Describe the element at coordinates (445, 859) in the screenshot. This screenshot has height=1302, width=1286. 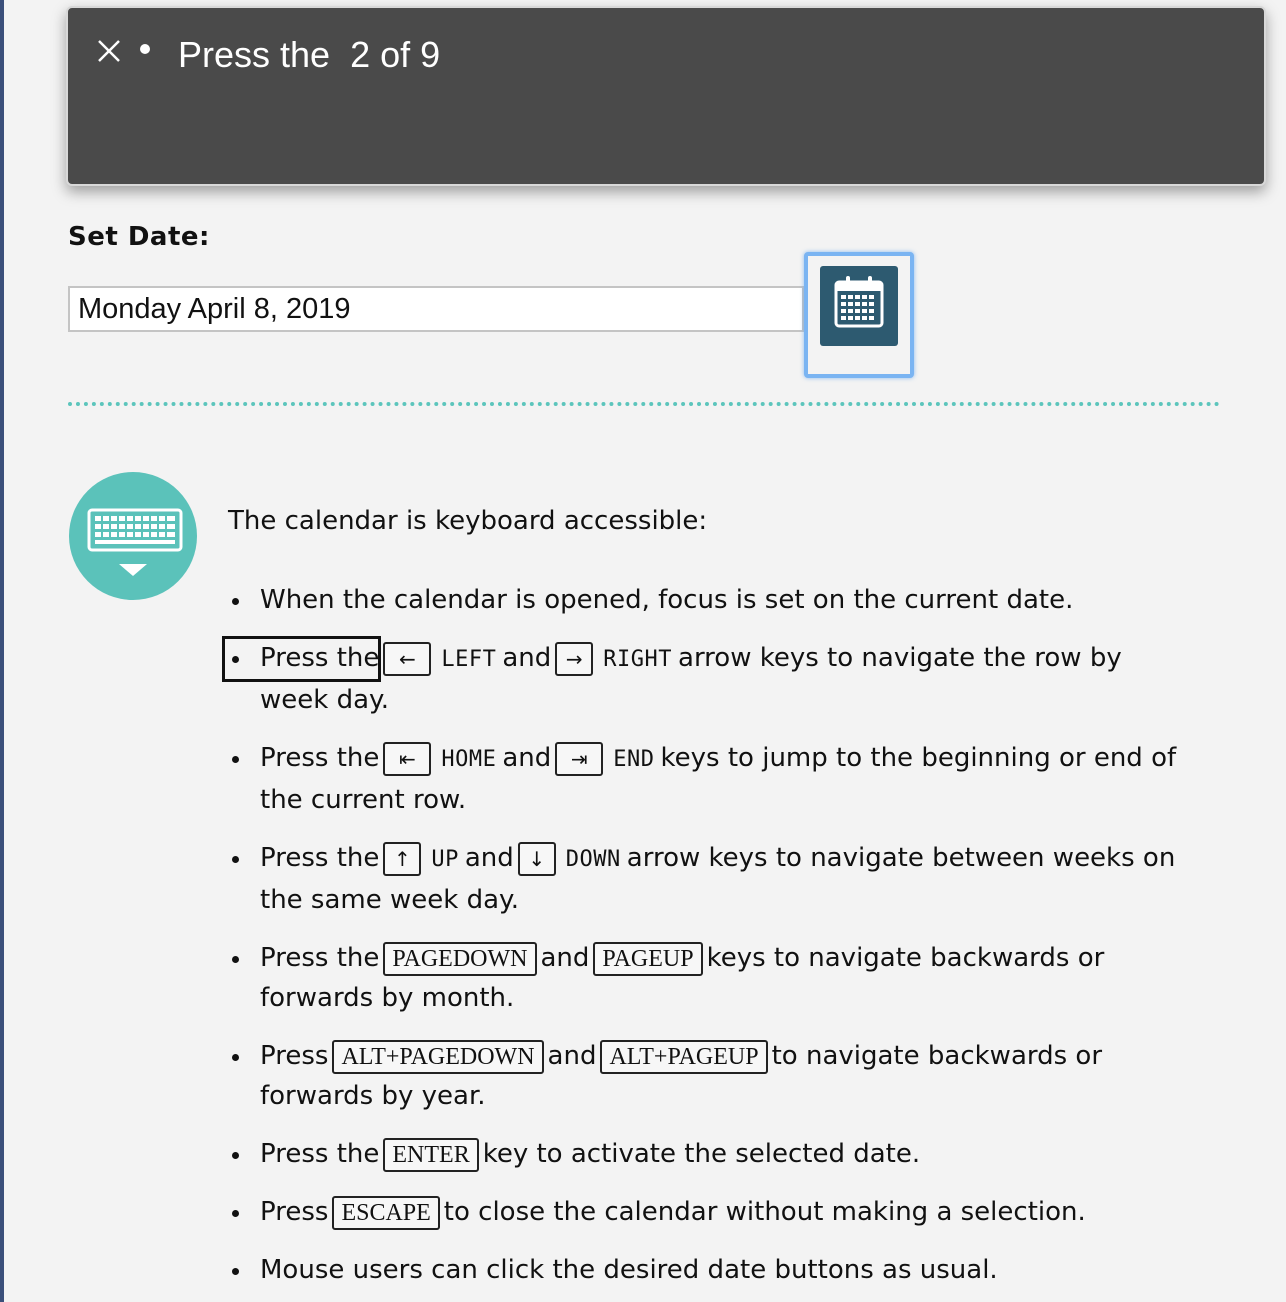
I see `key-name: UP` at that location.